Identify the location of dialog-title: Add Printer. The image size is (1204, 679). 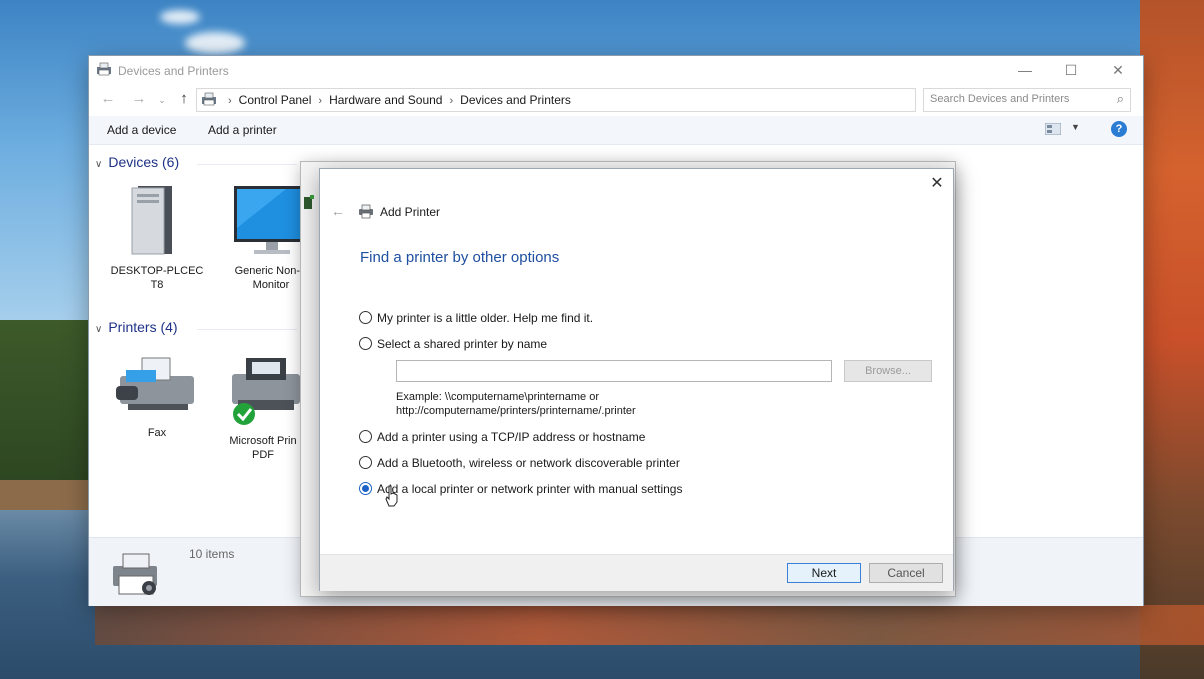
(410, 212).